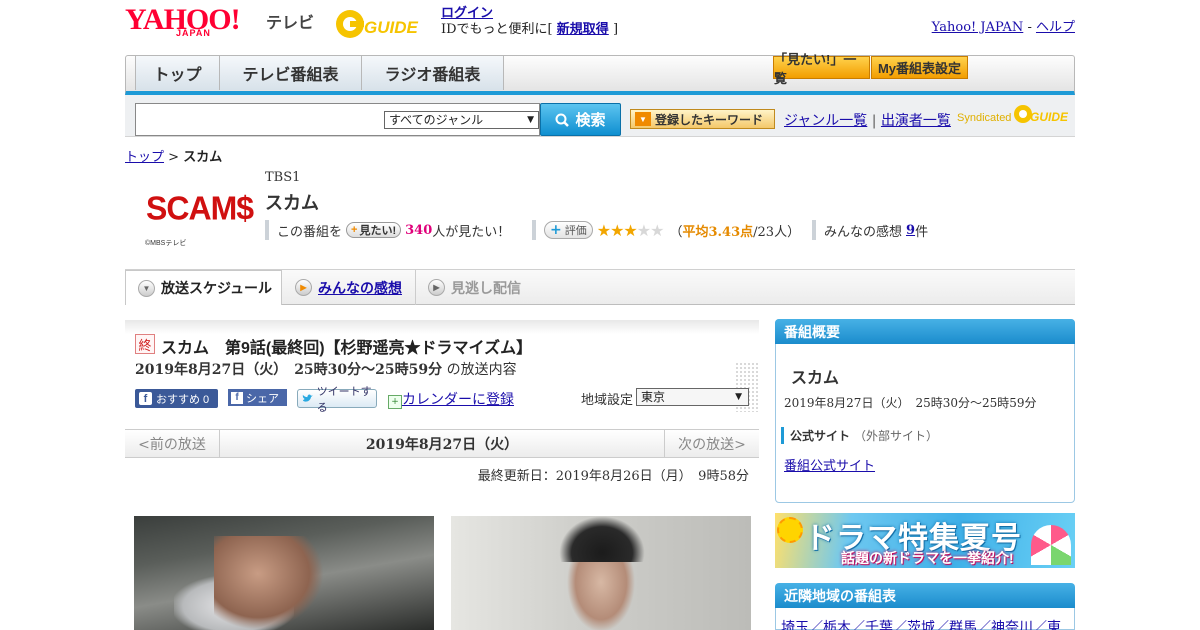 The image size is (1200, 630). Describe the element at coordinates (1055, 27) in the screenshot. I see `help-link: ヘルプ` at that location.